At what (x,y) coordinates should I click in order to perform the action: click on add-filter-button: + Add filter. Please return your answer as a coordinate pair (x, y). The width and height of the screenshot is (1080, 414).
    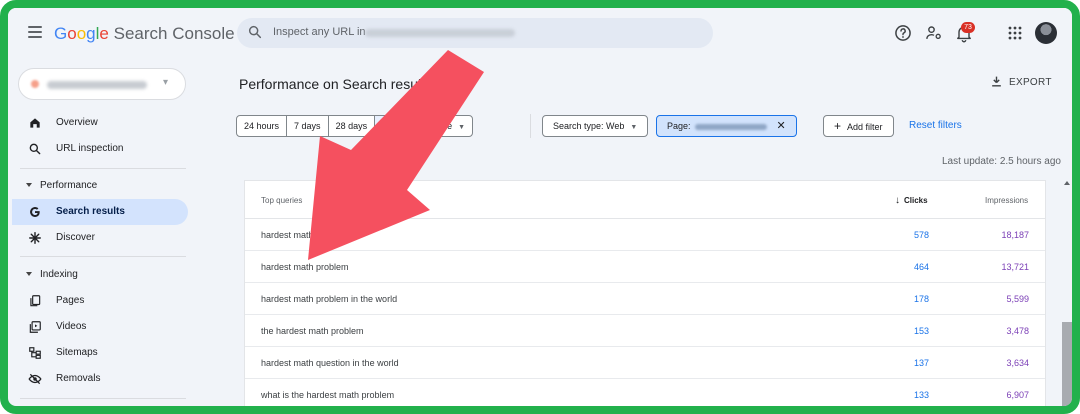
    Looking at the image, I should click on (858, 126).